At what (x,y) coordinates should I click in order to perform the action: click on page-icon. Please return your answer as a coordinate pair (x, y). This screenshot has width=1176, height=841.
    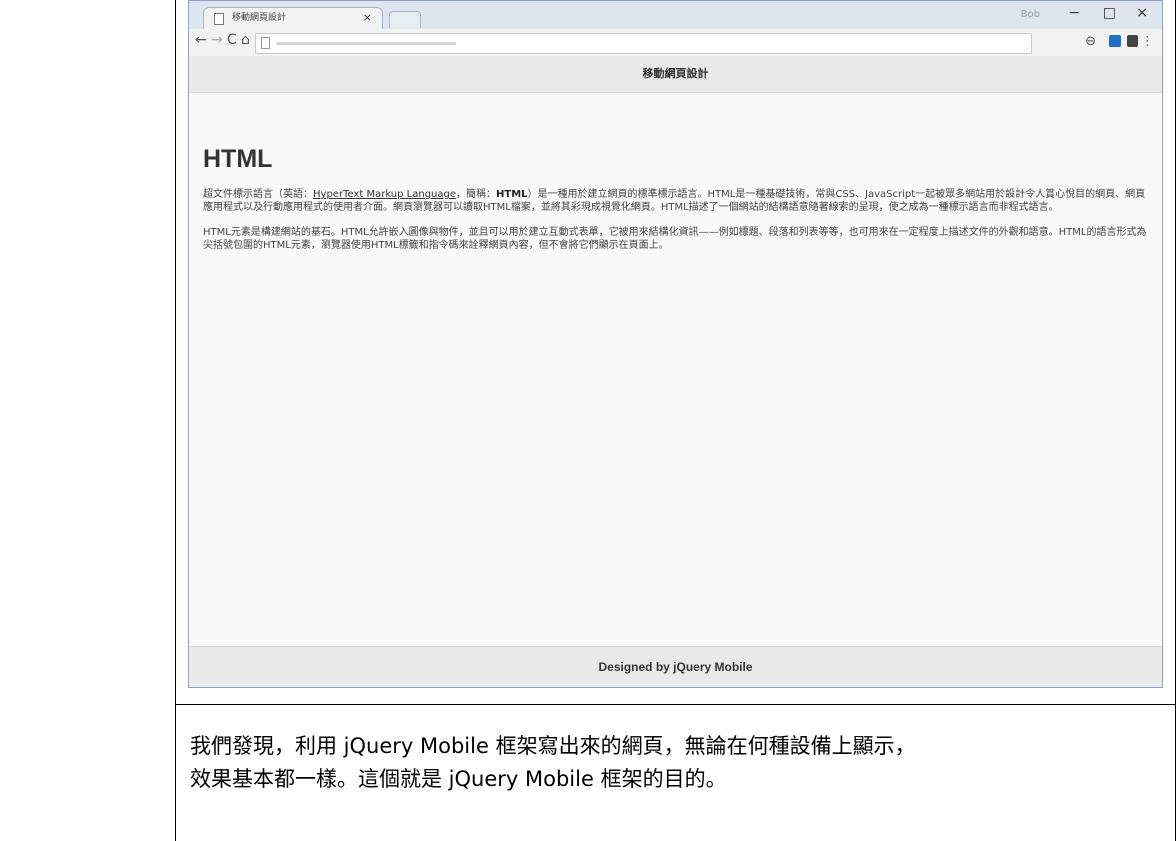
    Looking at the image, I should click on (265, 43).